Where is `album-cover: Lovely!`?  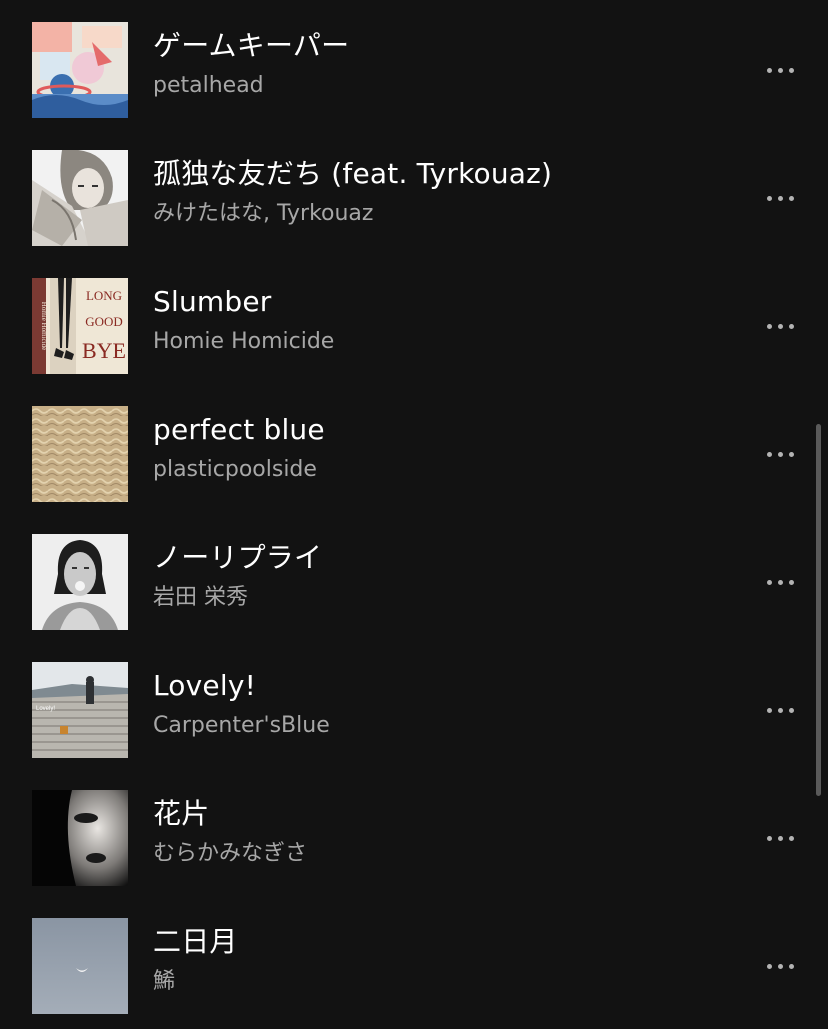 album-cover: Lovely! is located at coordinates (80, 710).